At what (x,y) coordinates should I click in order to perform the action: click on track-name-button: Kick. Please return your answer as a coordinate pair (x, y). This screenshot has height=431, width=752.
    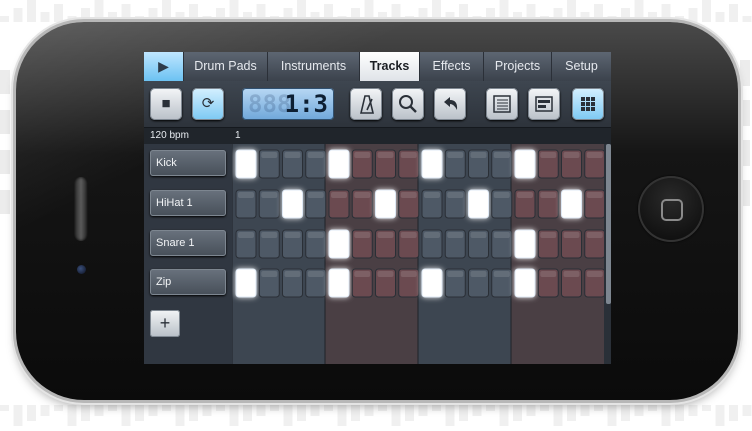
    Looking at the image, I should click on (188, 163).